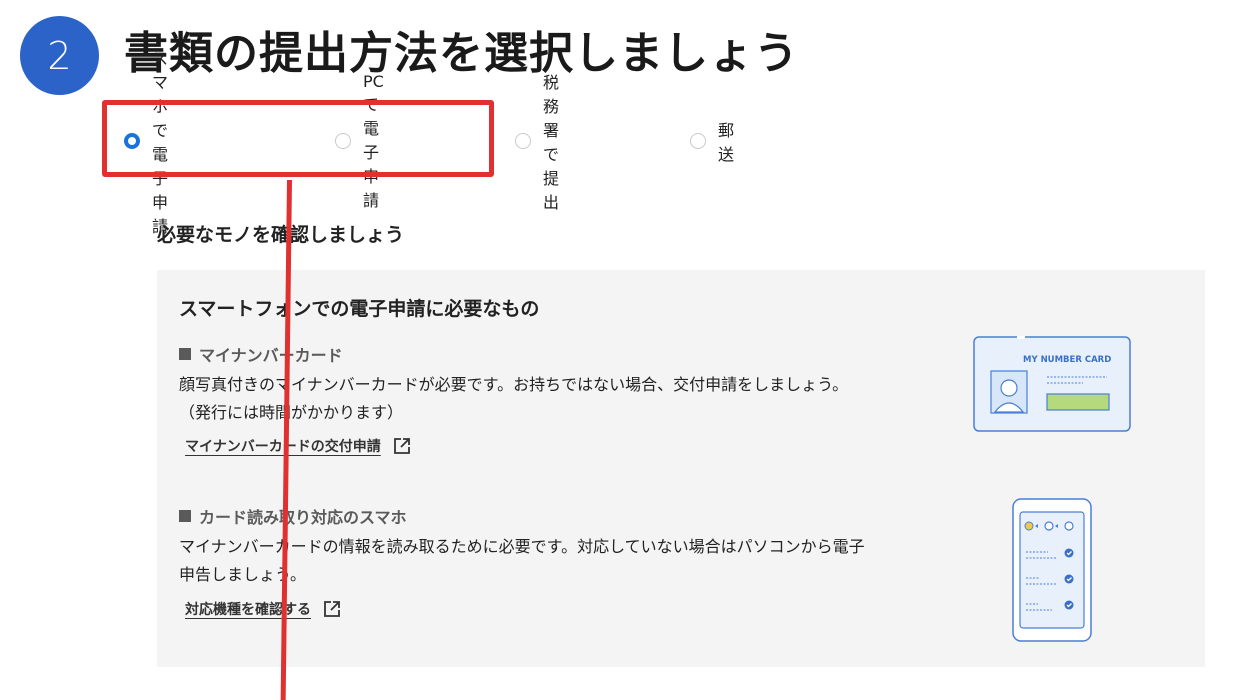  I want to click on item-title-text: カード読み取り対応のスマホ, so click(303, 517).